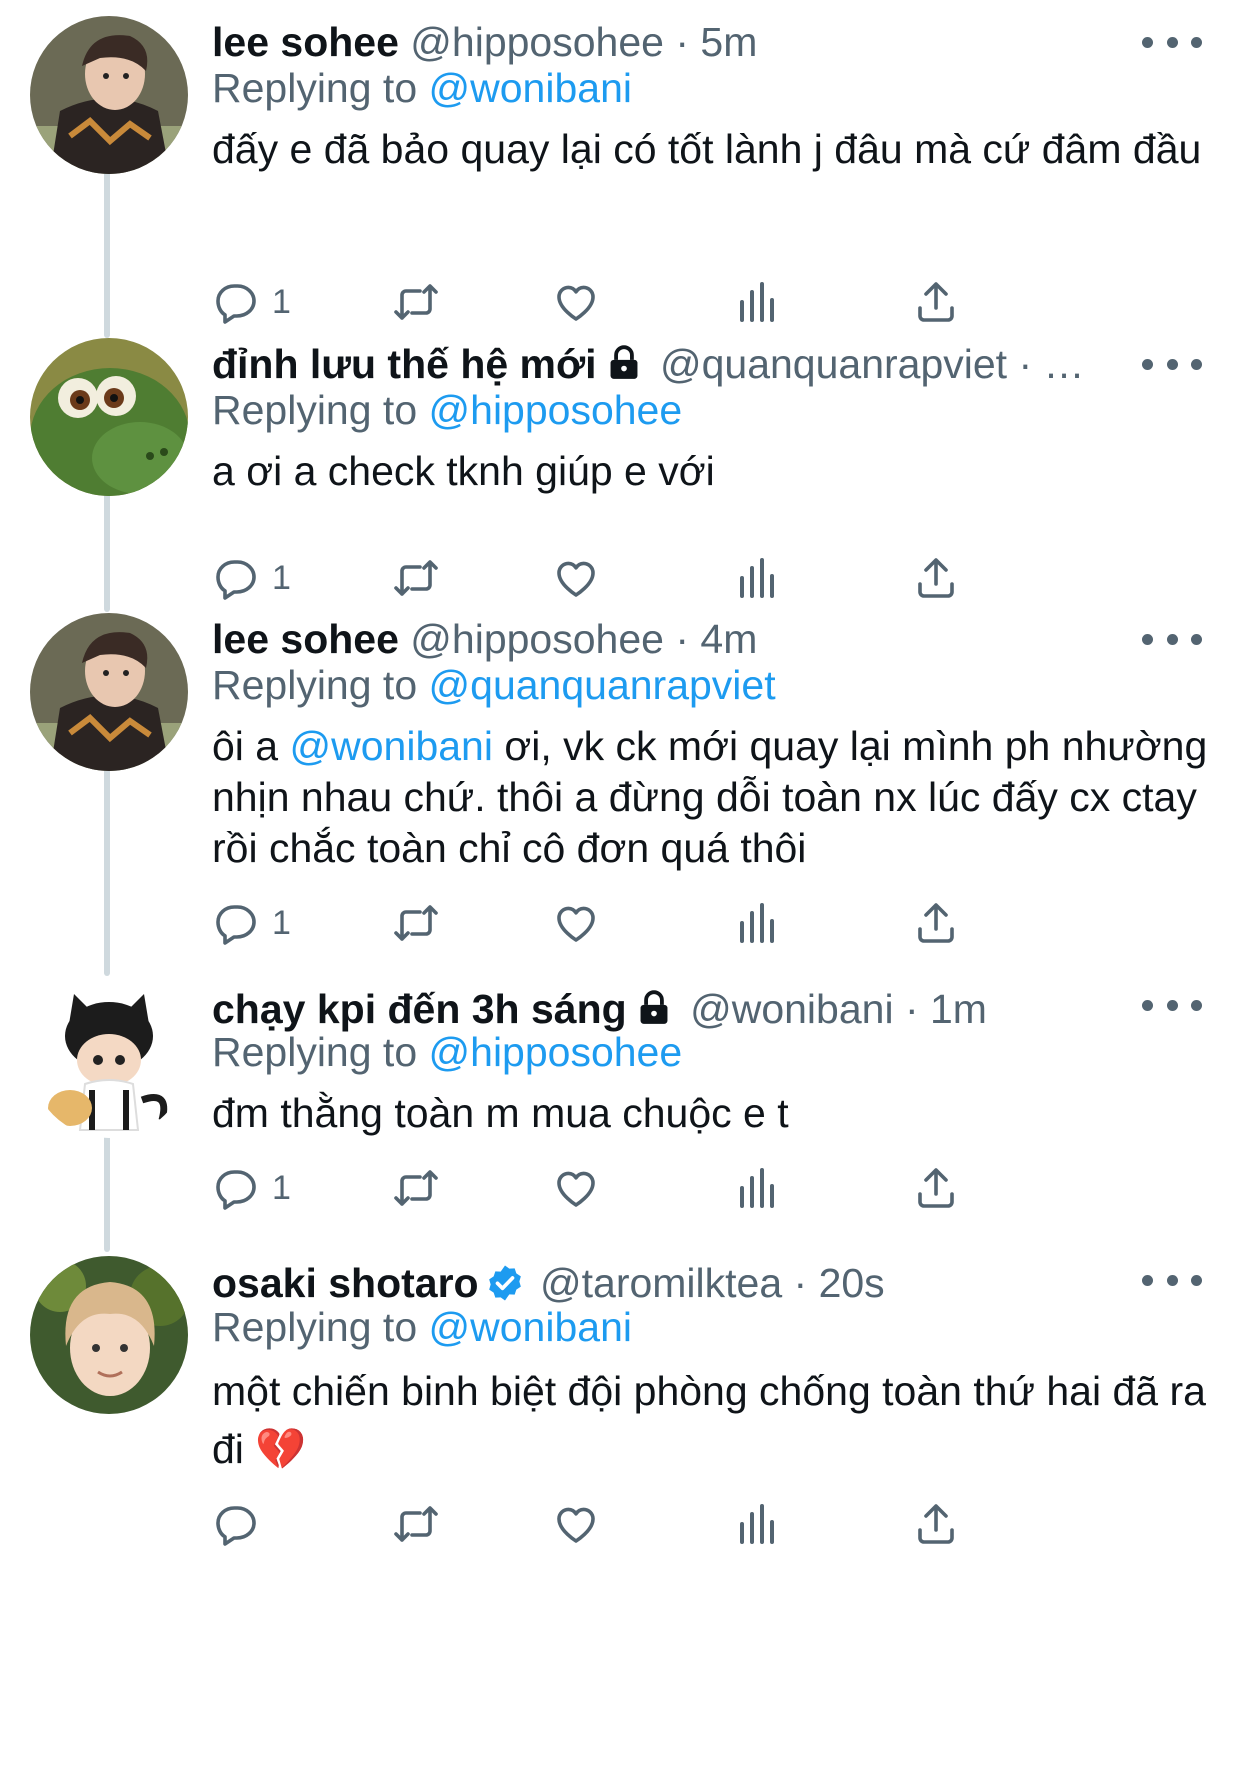 This screenshot has width=1242, height=1774. What do you see at coordinates (602, 685) in the screenshot?
I see `mention-link: @quanquanrapviet` at bounding box center [602, 685].